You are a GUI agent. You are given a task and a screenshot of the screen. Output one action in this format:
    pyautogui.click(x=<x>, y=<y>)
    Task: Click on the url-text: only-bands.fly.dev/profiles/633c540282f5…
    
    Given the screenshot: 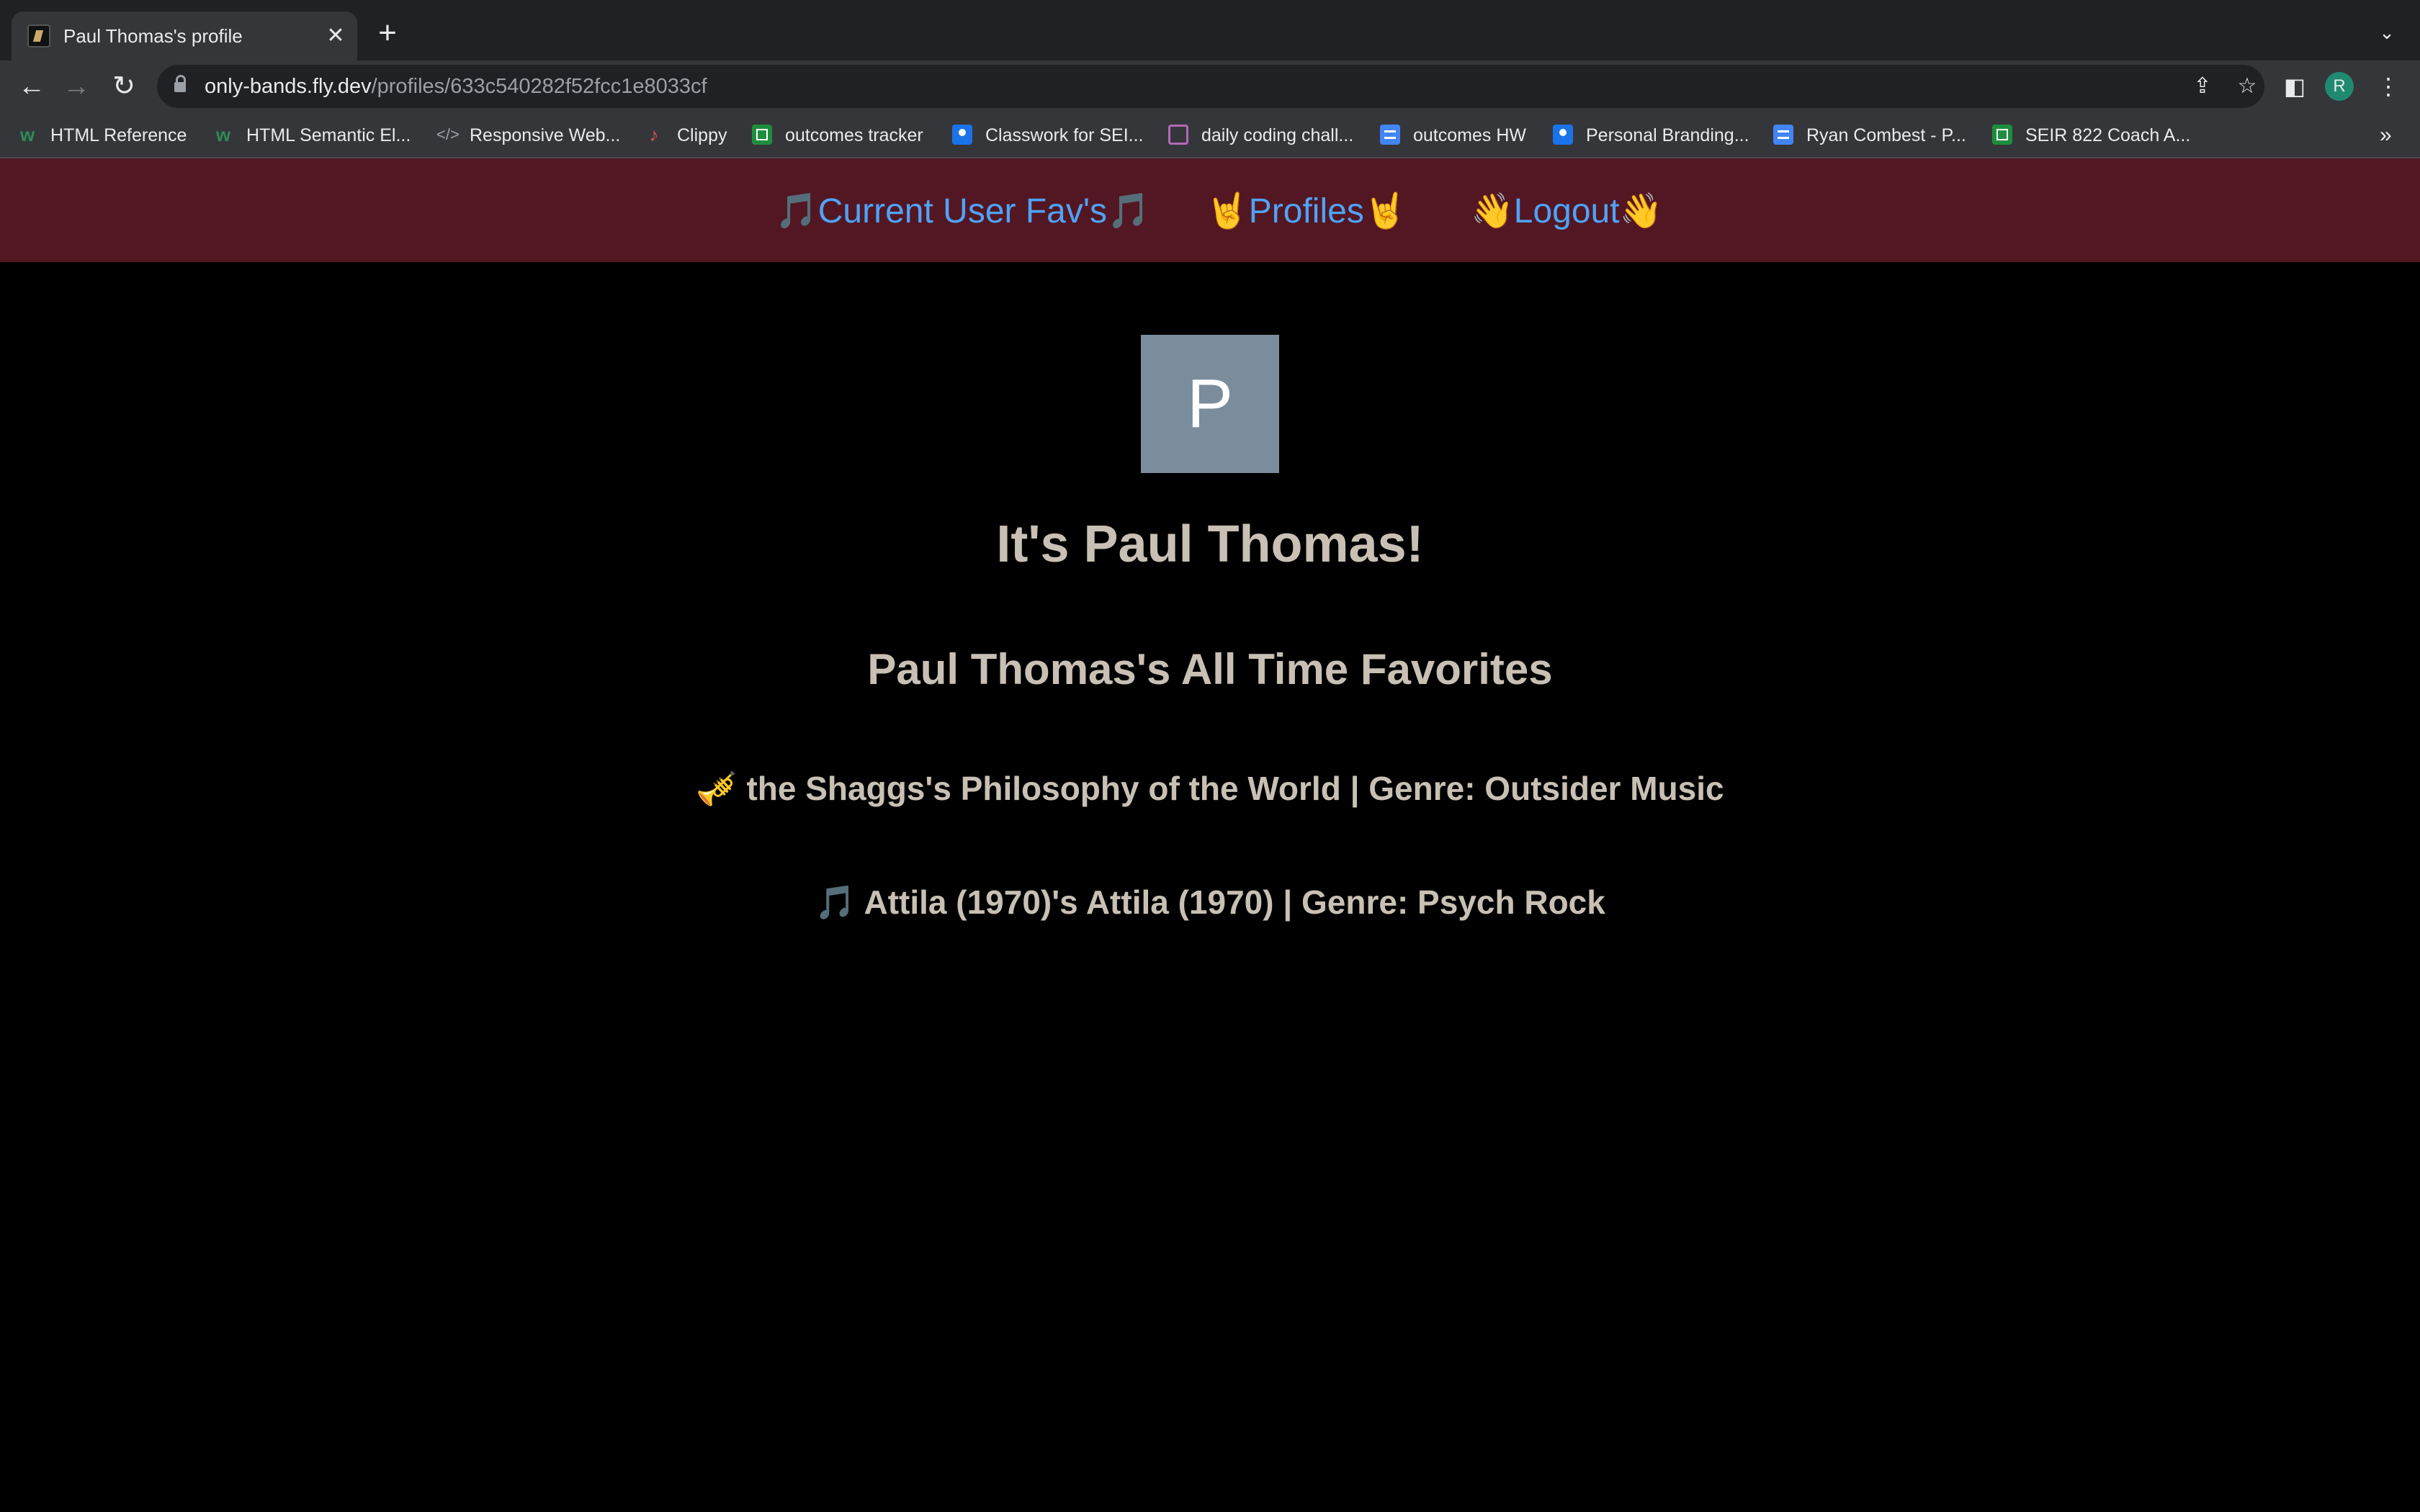 What is the action you would take?
    pyautogui.click(x=456, y=86)
    